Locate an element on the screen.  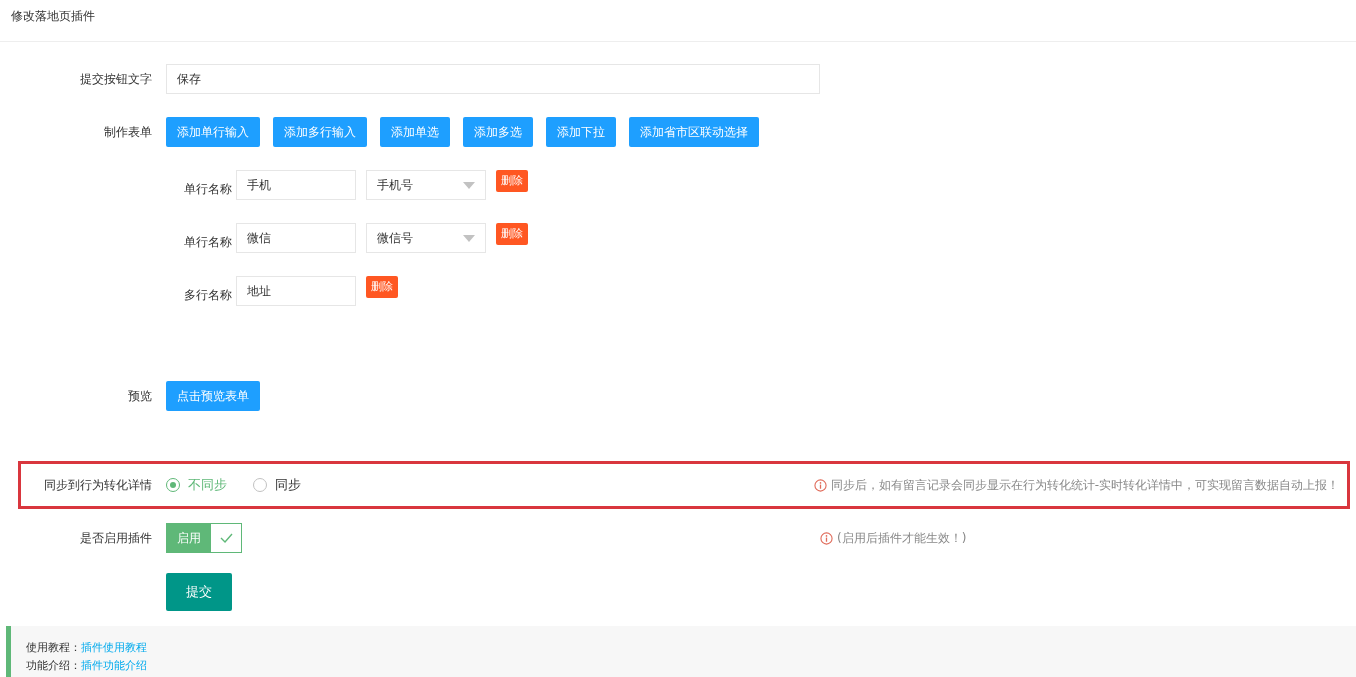
add-field-button: 添加多行输入 is located at coordinates (320, 132).